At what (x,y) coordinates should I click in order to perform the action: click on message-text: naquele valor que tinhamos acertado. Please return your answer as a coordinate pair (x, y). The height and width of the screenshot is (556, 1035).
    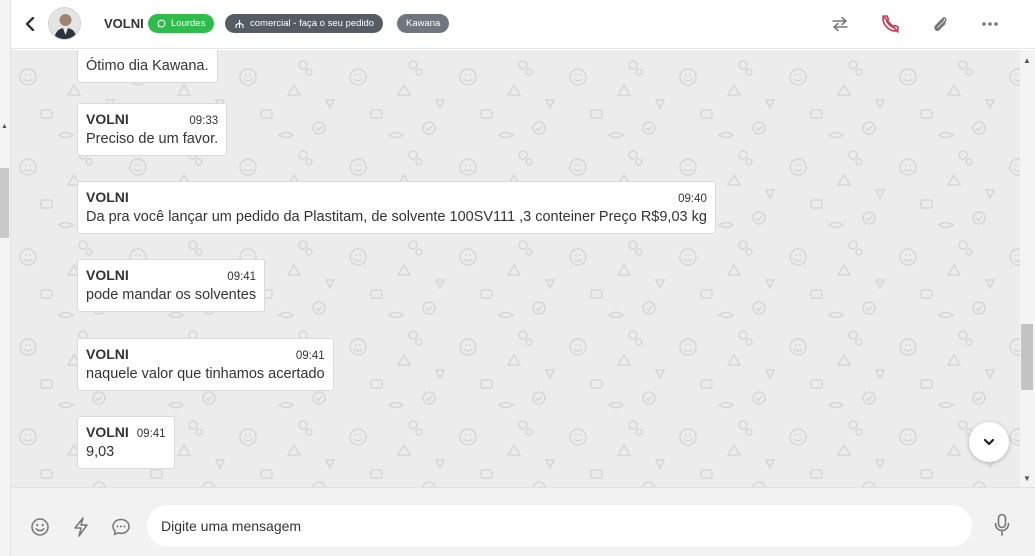
    Looking at the image, I should click on (205, 374).